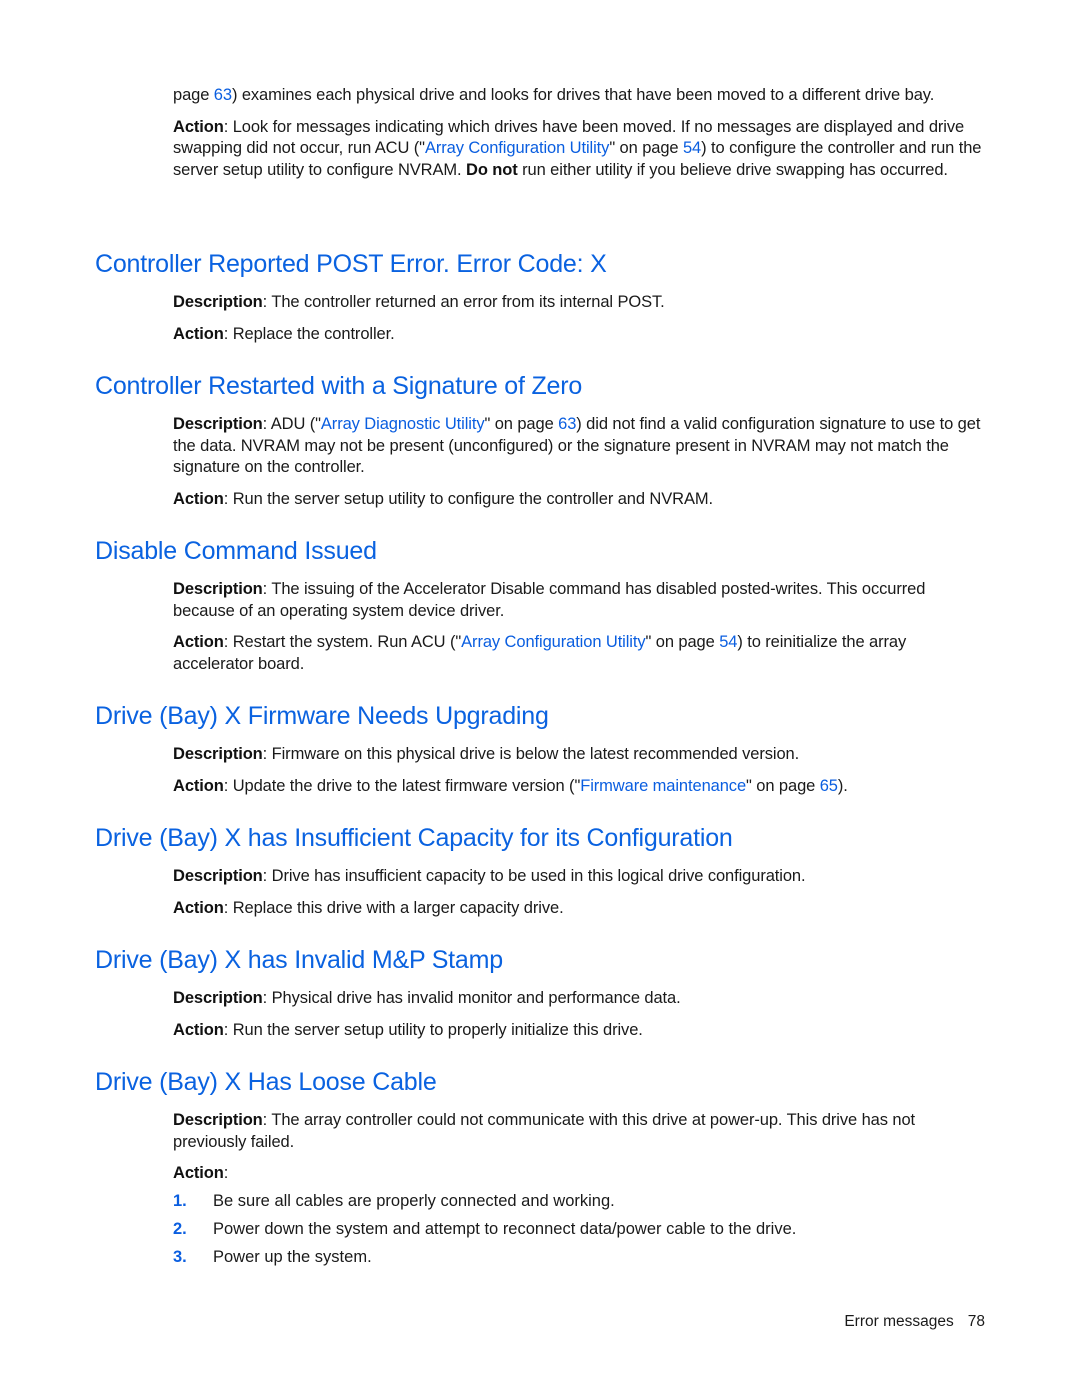 This screenshot has height=1397, width=1080. What do you see at coordinates (299, 960) in the screenshot?
I see `section-heading-invalid-mp-stamp: Drive (Bay) X has Invalid M&P Stamp` at bounding box center [299, 960].